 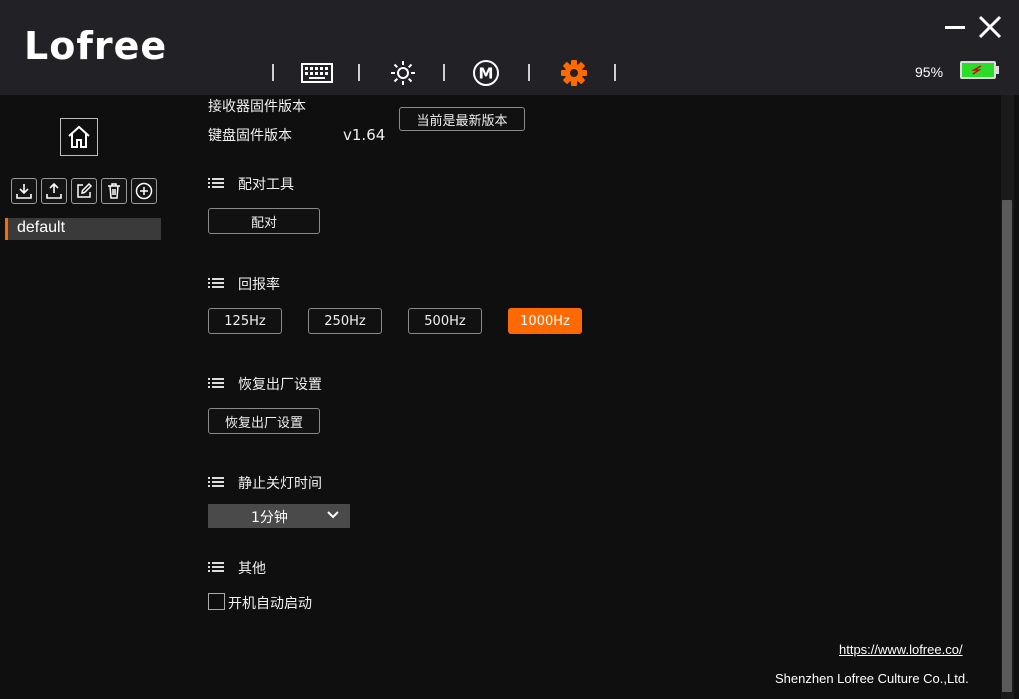 What do you see at coordinates (252, 569) in the screenshot?
I see `other-title: 其他` at bounding box center [252, 569].